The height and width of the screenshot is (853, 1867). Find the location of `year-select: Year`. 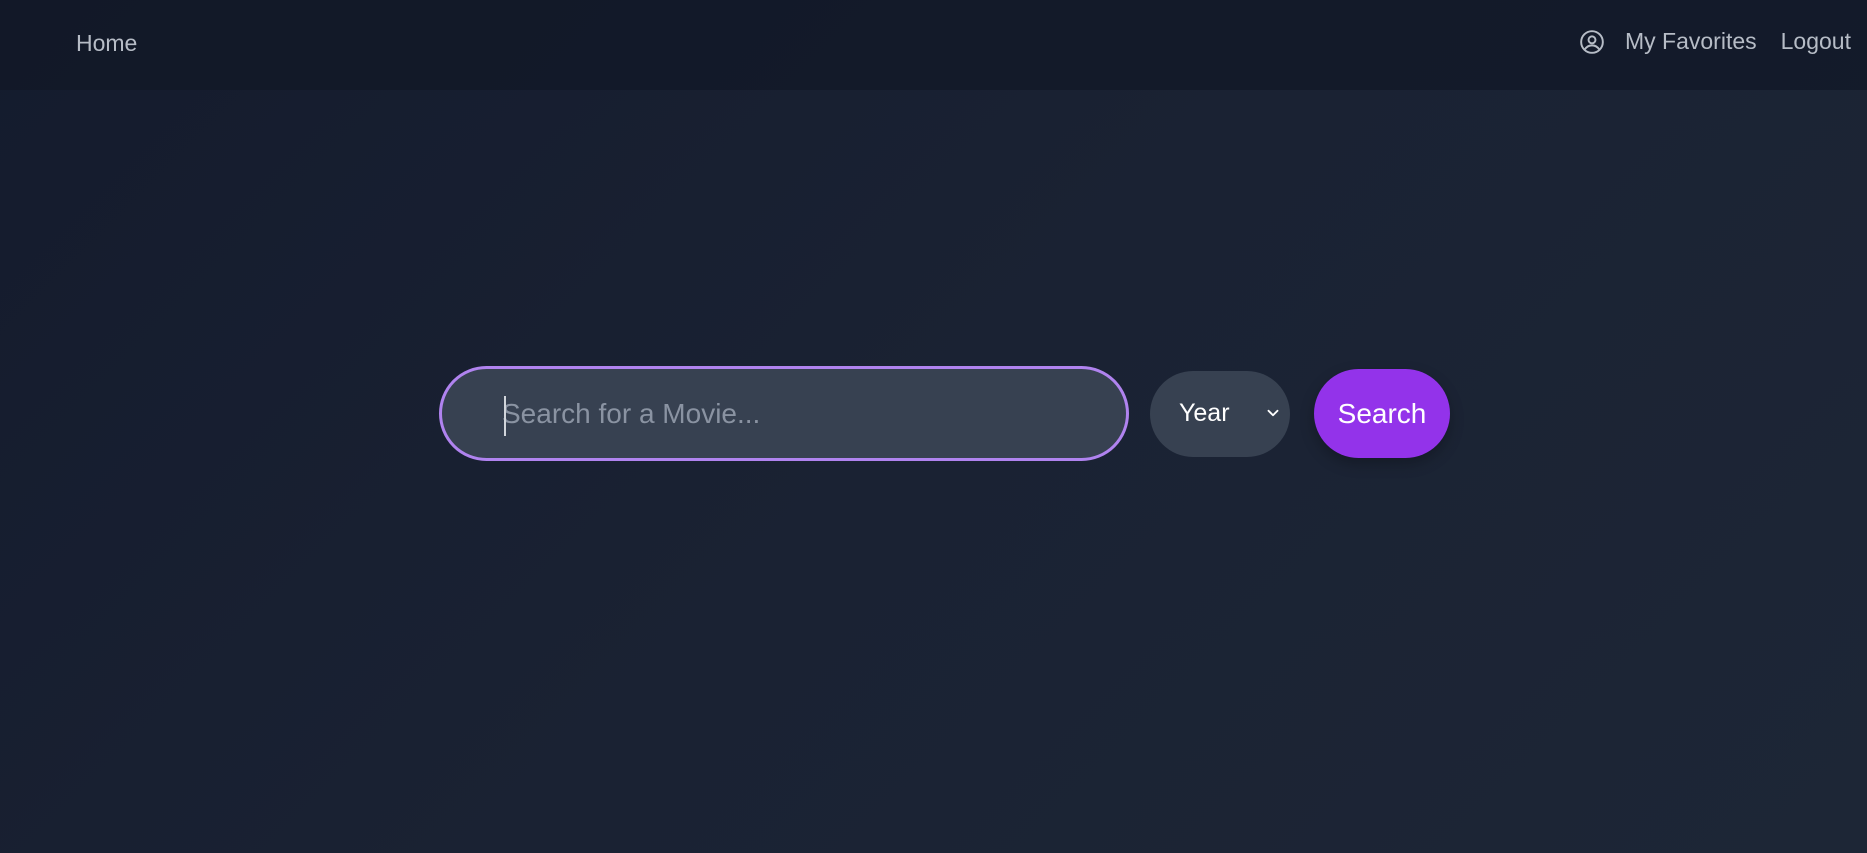

year-select: Year is located at coordinates (1220, 413).